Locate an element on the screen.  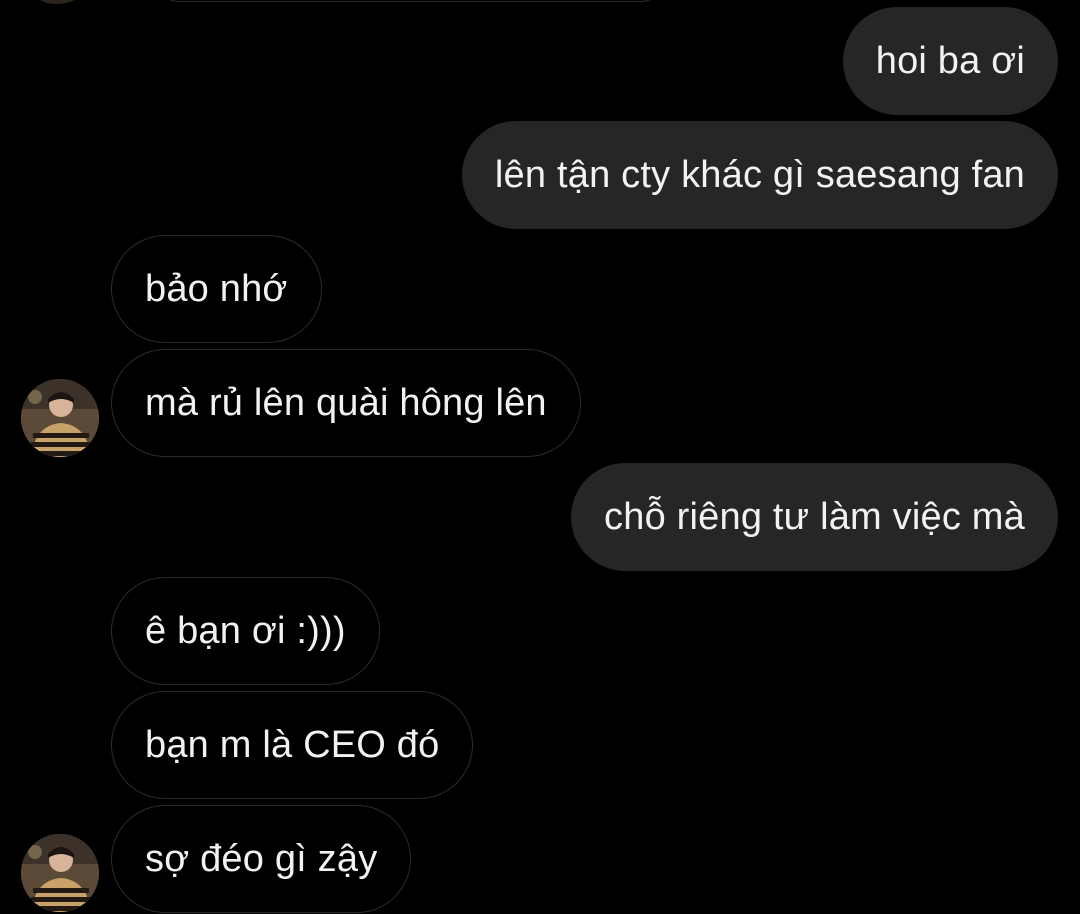
message-text: bảo nhớ is located at coordinates (216, 288).